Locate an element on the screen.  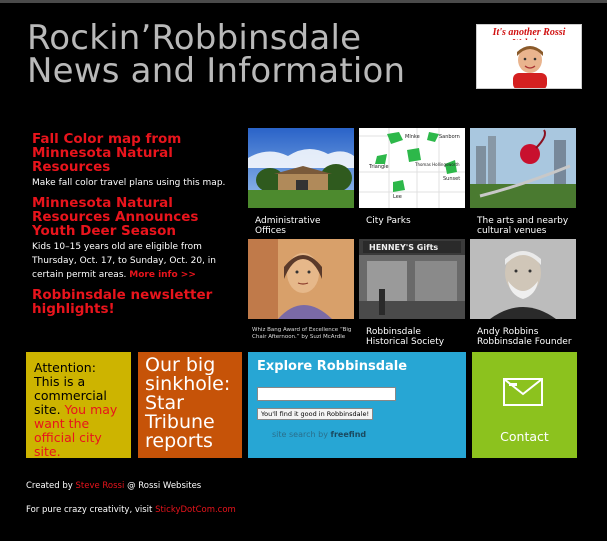
tile-andy-robbins: Andy Robbins Robbinsdale Founder is located at coordinates (523, 293).